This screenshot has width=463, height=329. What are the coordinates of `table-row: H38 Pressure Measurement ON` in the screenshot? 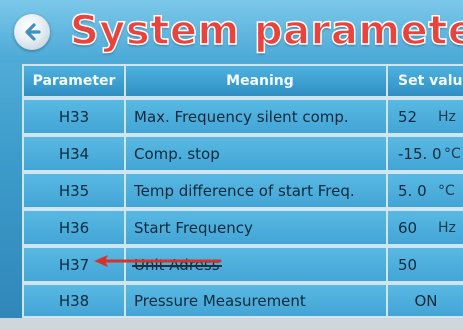 It's located at (242, 300).